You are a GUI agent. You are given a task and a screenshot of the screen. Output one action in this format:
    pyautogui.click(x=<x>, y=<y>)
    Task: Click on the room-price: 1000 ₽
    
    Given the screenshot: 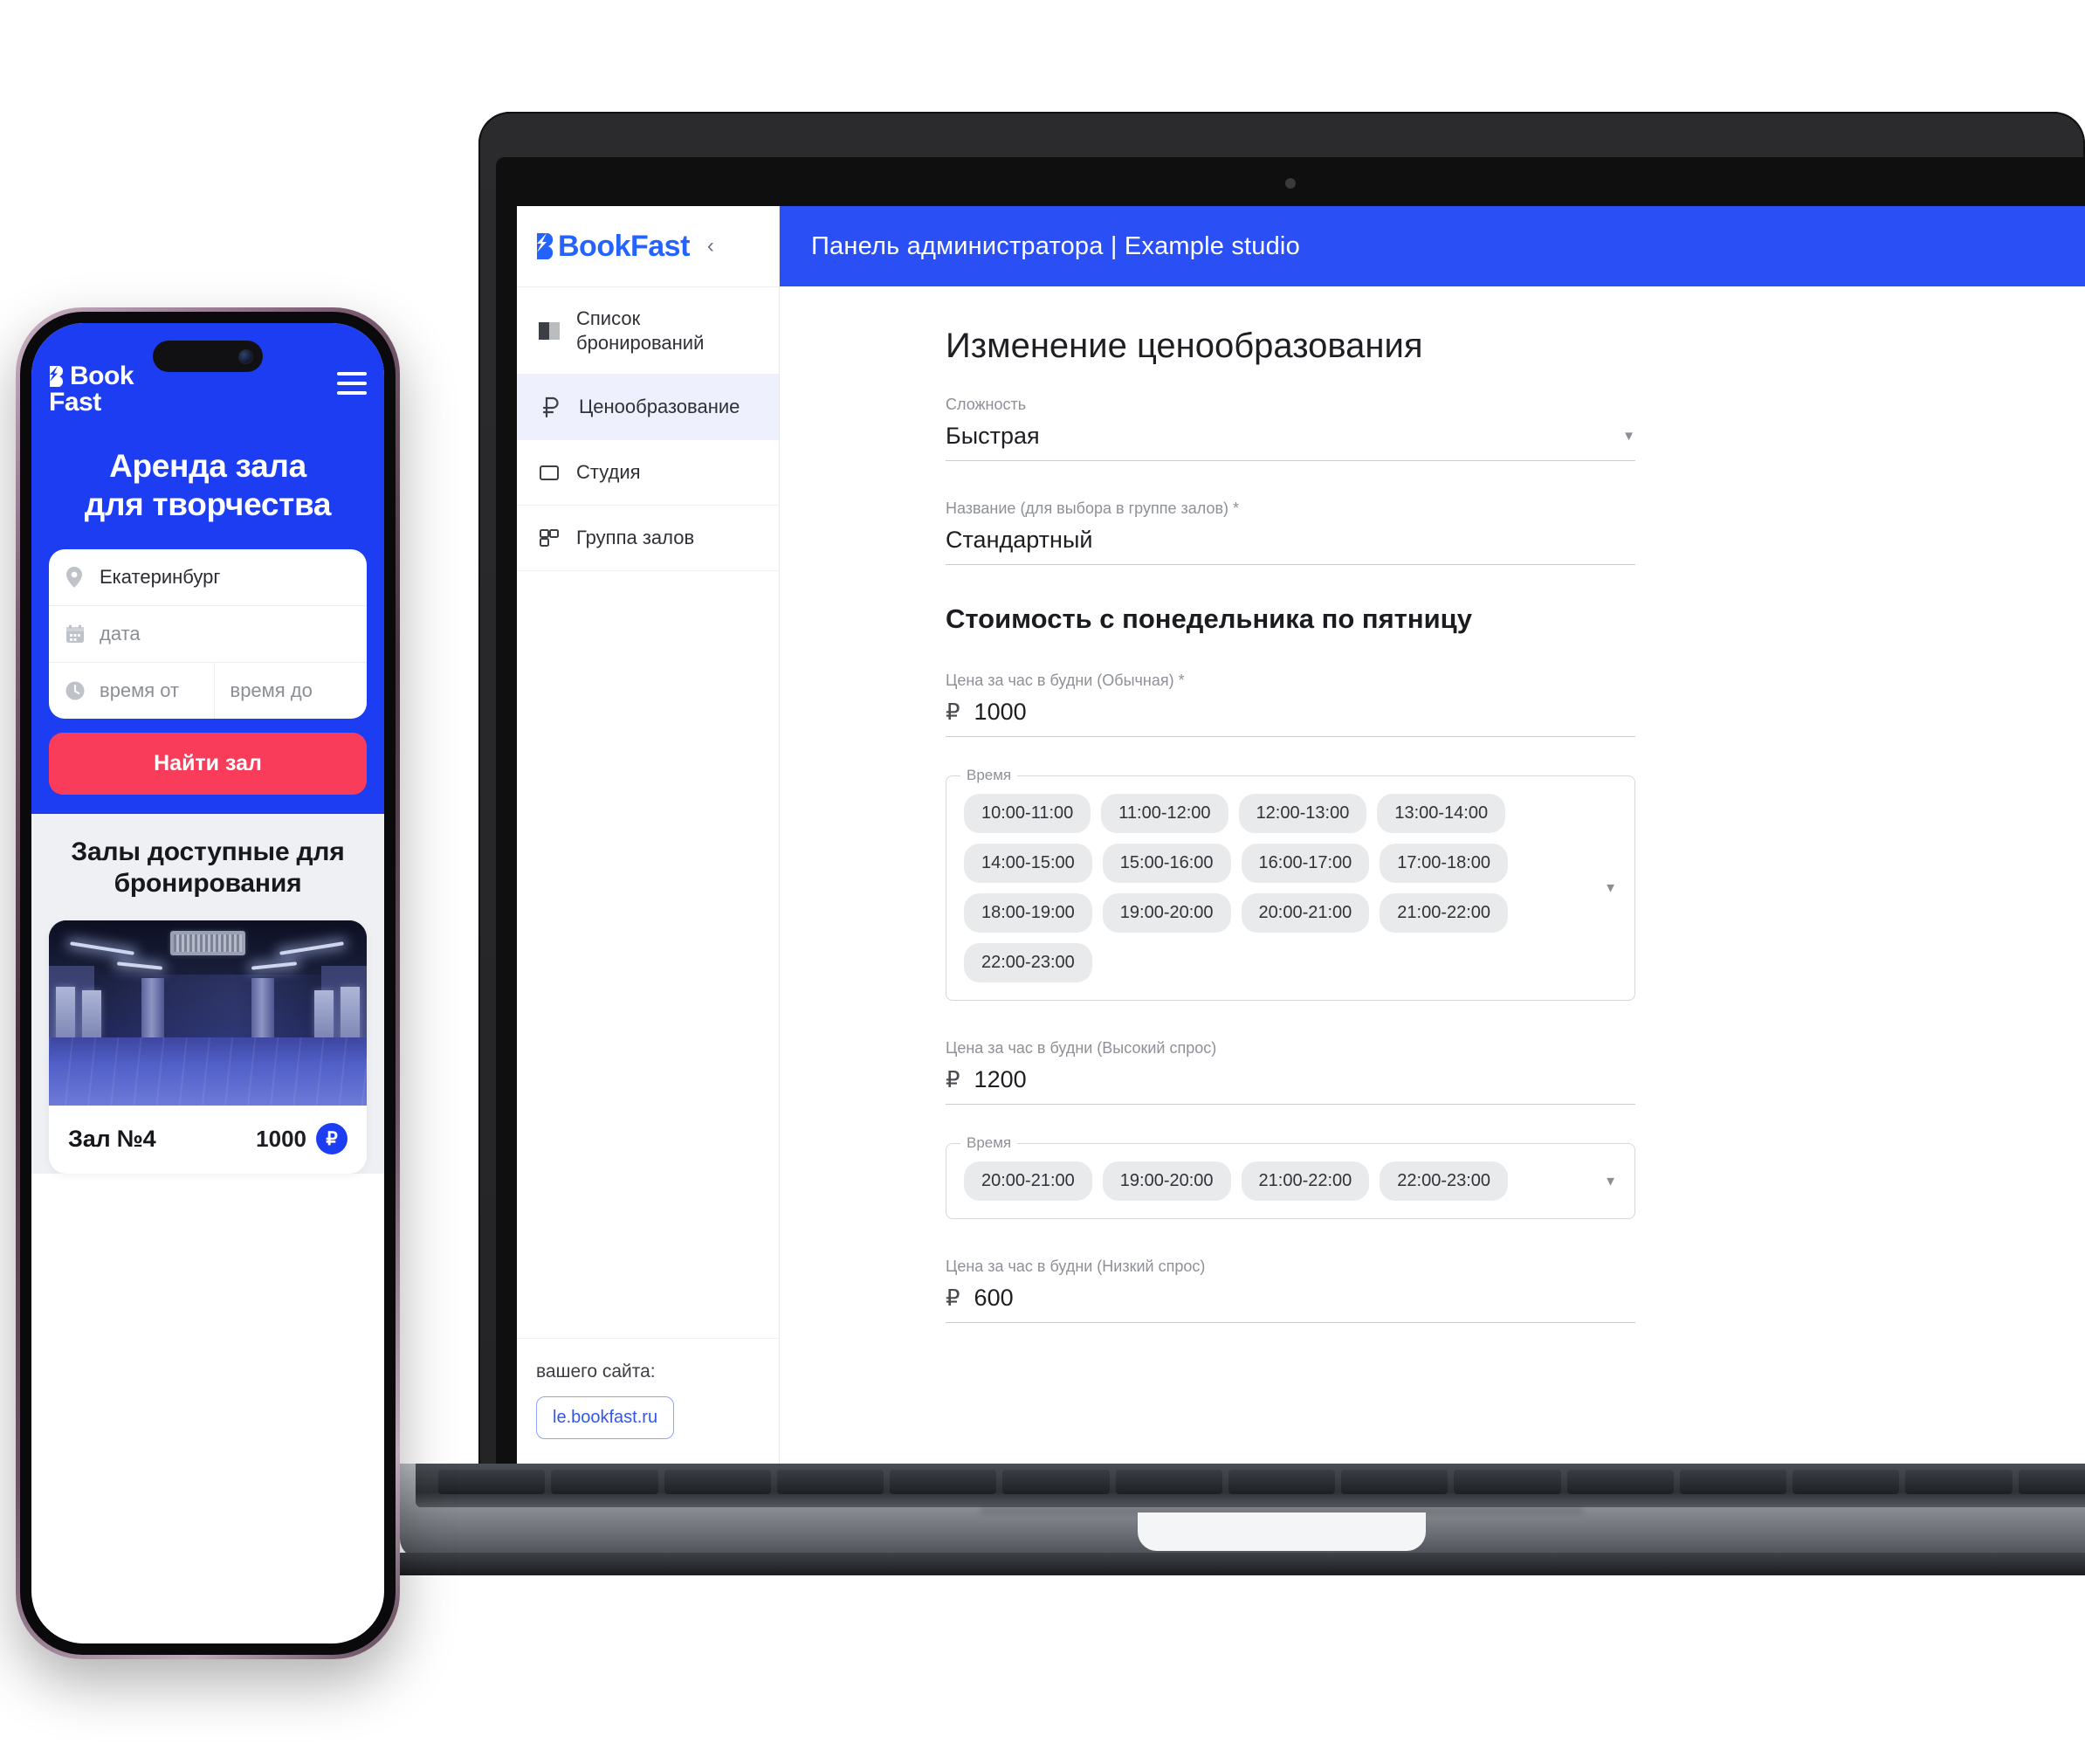 What is the action you would take?
    pyautogui.click(x=302, y=1139)
    